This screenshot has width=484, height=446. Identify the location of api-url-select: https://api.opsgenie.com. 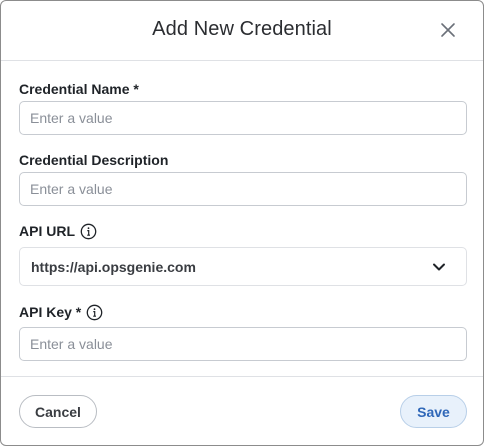
(243, 266).